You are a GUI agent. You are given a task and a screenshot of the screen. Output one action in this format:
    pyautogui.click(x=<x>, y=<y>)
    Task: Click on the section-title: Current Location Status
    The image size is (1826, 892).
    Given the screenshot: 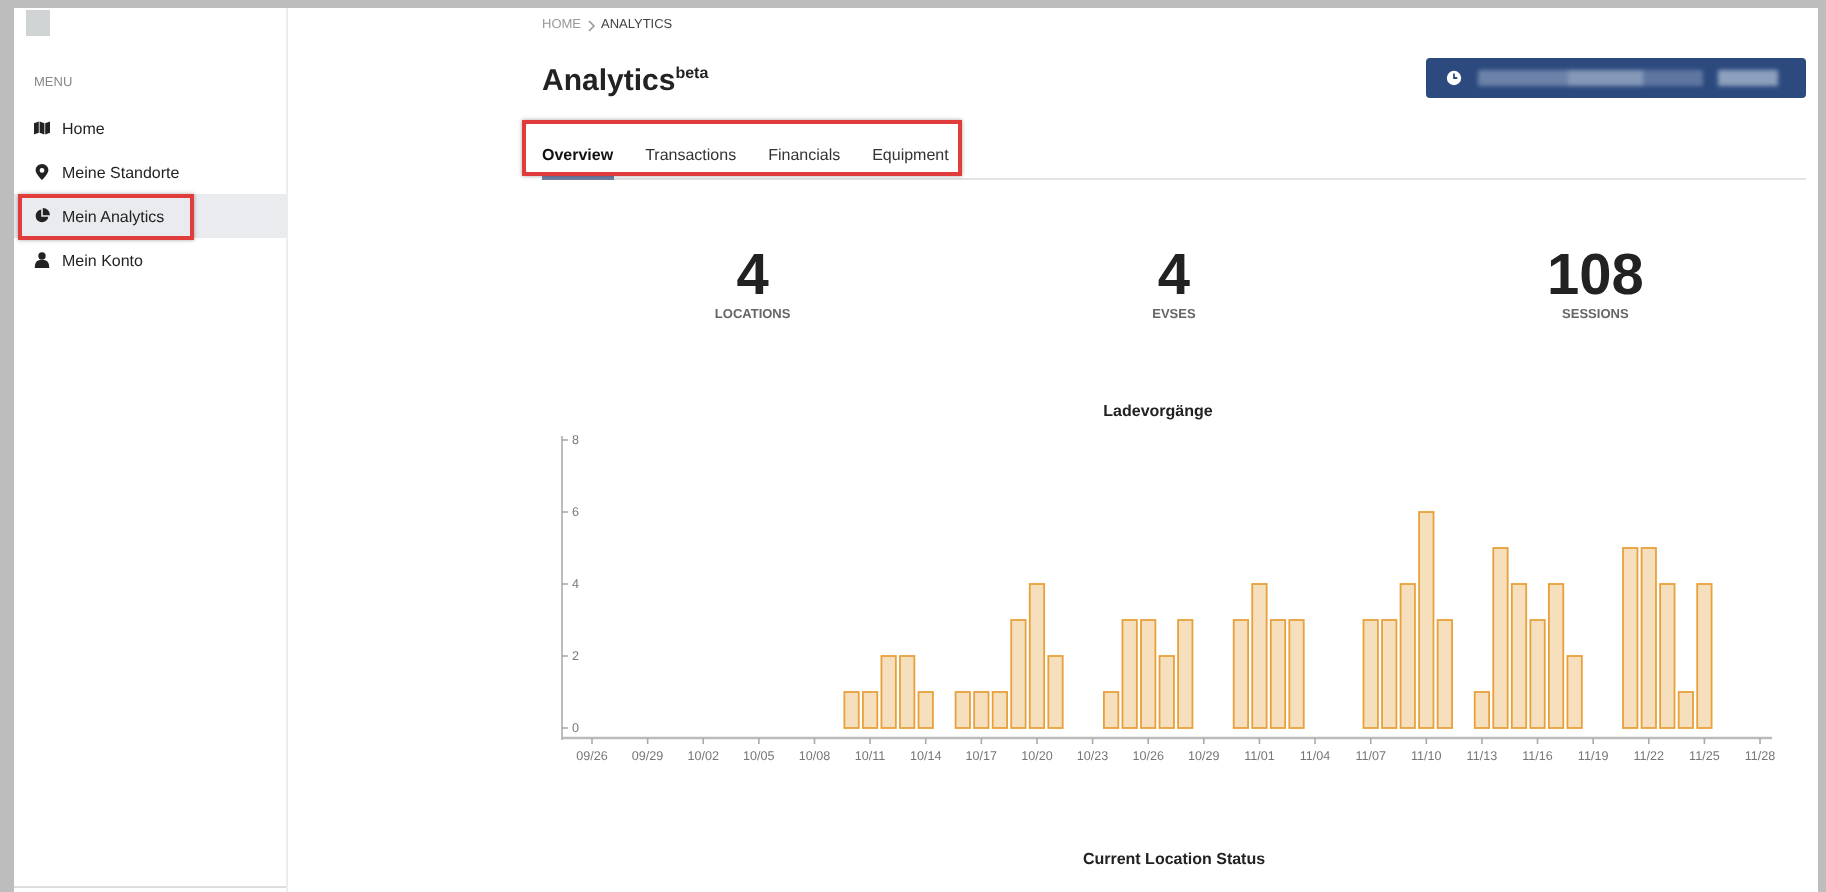 What is the action you would take?
    pyautogui.click(x=1174, y=859)
    